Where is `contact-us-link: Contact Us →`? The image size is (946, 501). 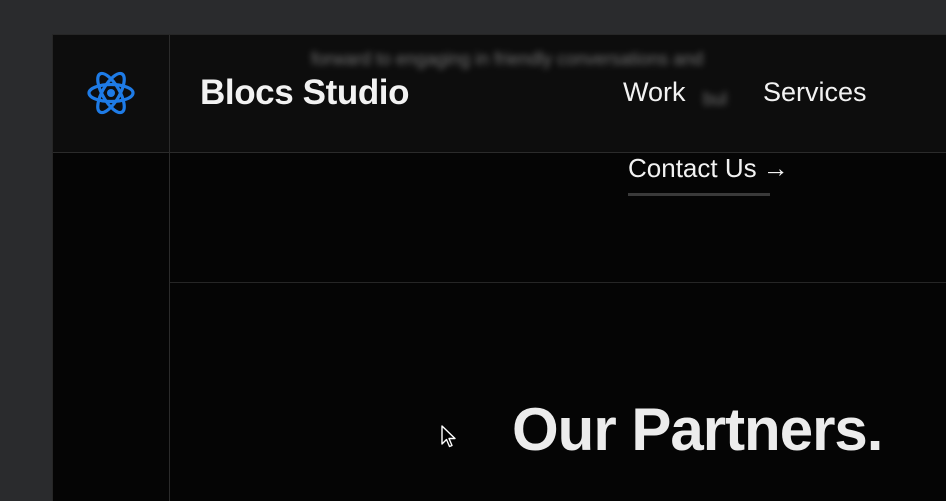 contact-us-link: Contact Us → is located at coordinates (708, 168).